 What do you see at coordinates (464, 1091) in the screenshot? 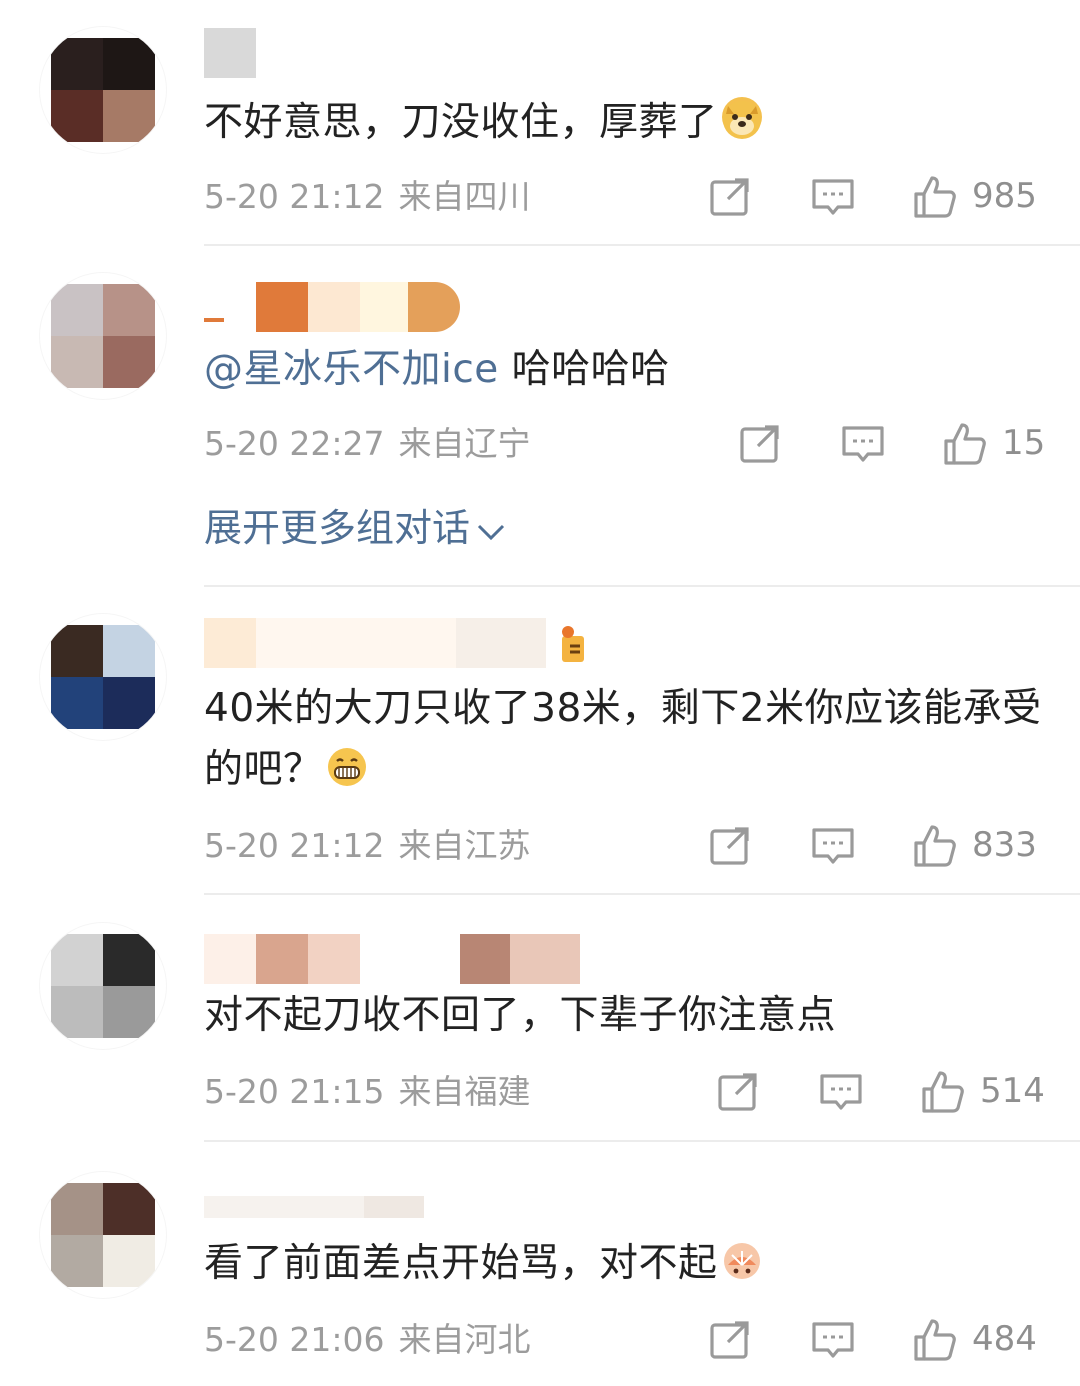
I see `comment-location: 来自福建` at bounding box center [464, 1091].